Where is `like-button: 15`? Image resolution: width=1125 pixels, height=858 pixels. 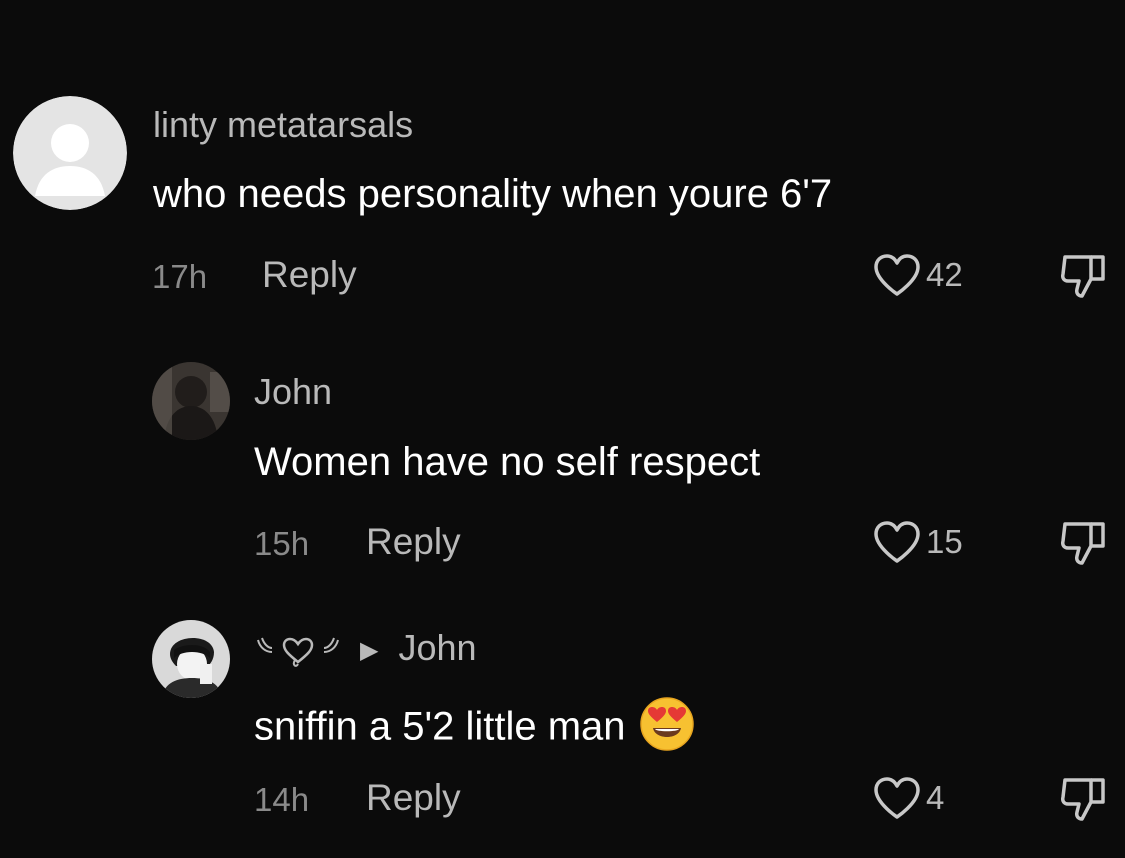 like-button: 15 is located at coordinates (917, 542).